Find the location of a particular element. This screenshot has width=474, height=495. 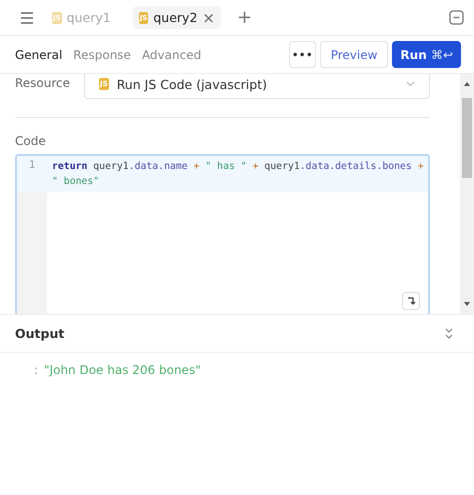

chevron-down-icon is located at coordinates (410, 84).